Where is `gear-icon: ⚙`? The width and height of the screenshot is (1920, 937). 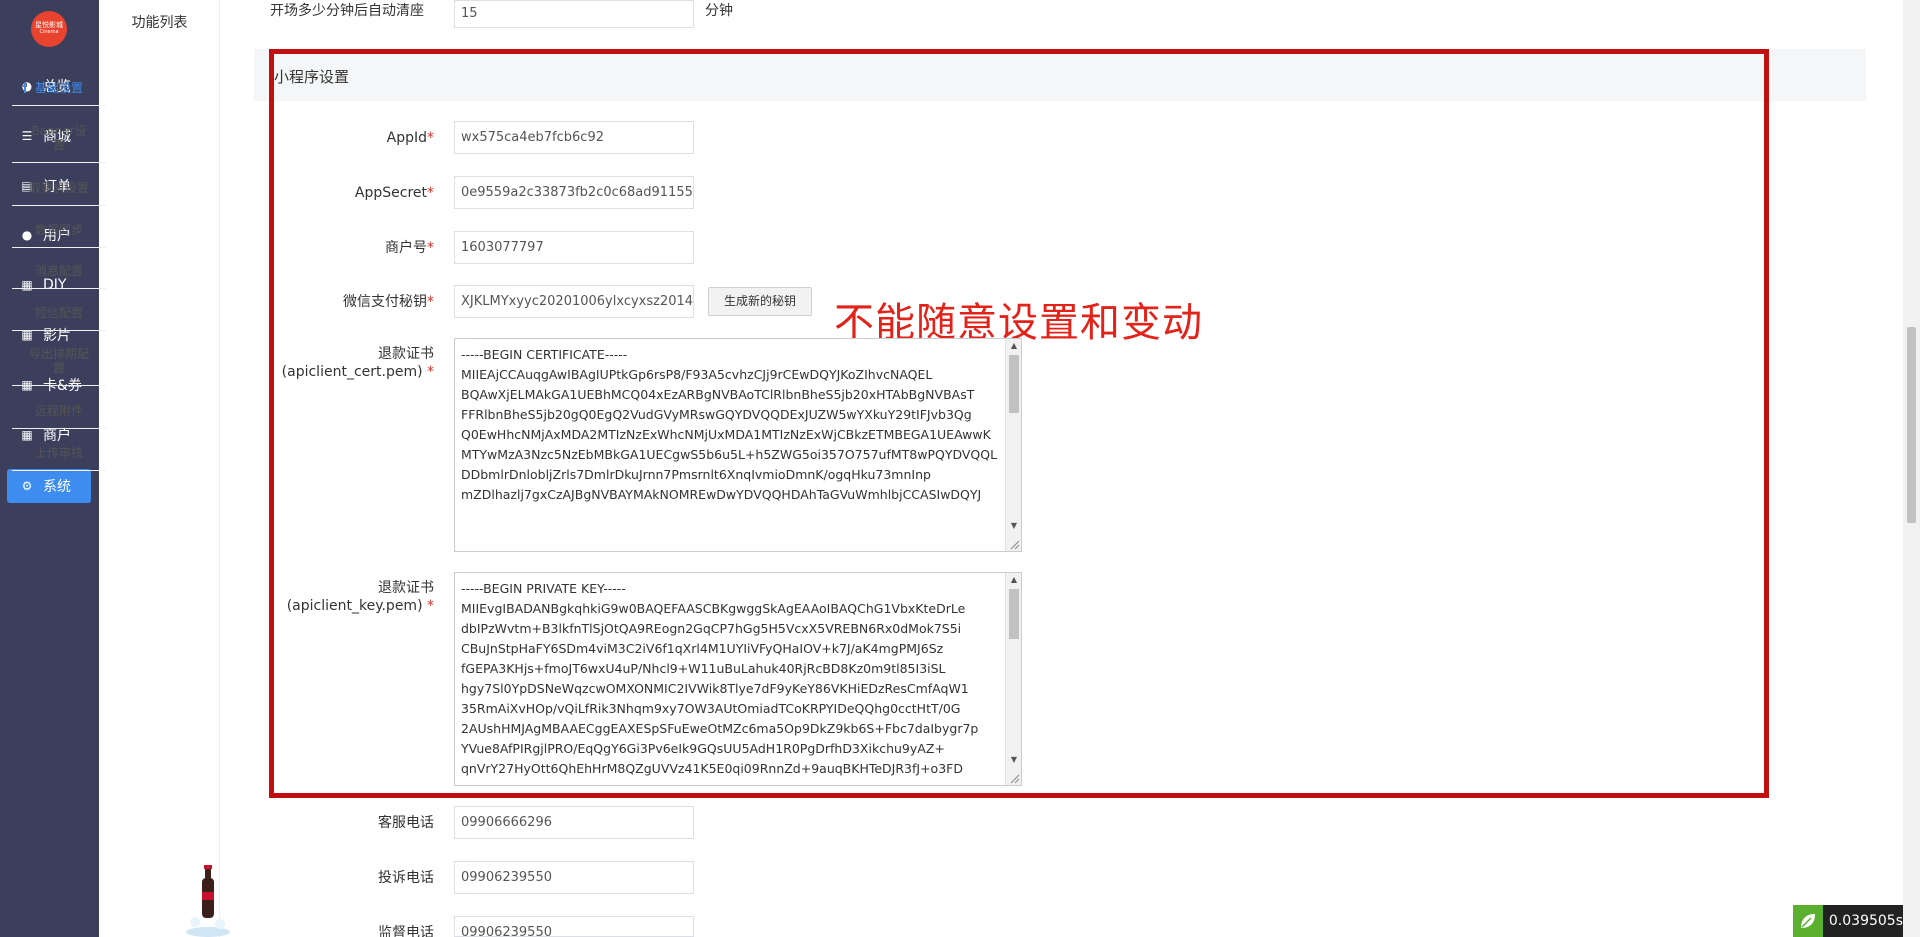
gear-icon: ⚙ is located at coordinates (27, 486).